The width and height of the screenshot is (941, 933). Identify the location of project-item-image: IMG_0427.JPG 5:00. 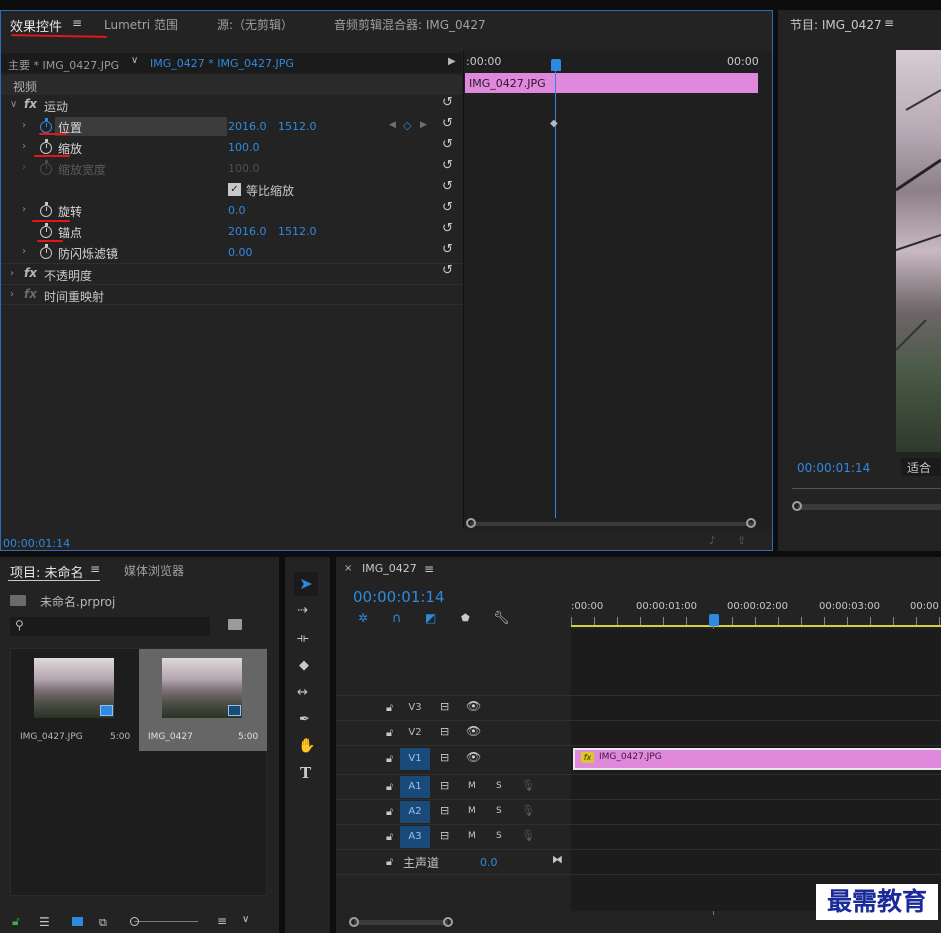
(75, 700).